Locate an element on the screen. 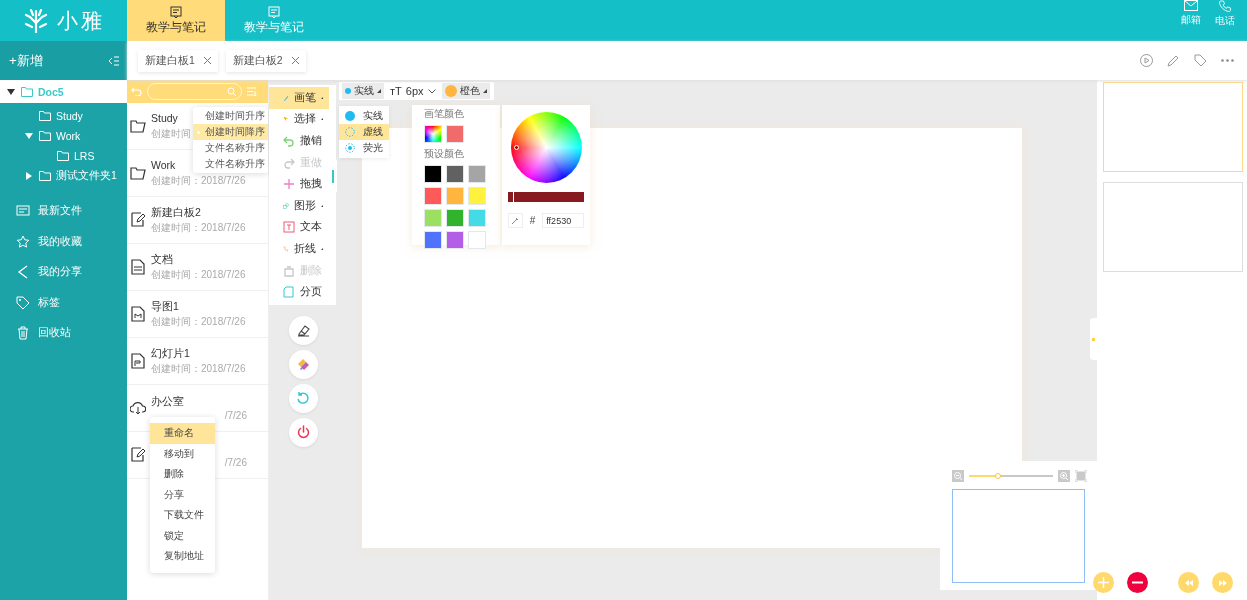  nav-tab: 教学与笔记 is located at coordinates (176, 20).